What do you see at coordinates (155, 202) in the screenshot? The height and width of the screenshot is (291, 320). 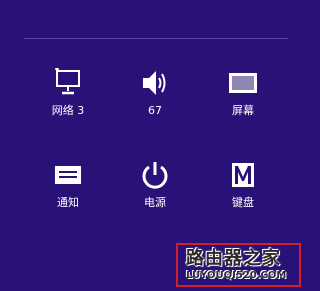 I see `tile-power-label: 电源` at bounding box center [155, 202].